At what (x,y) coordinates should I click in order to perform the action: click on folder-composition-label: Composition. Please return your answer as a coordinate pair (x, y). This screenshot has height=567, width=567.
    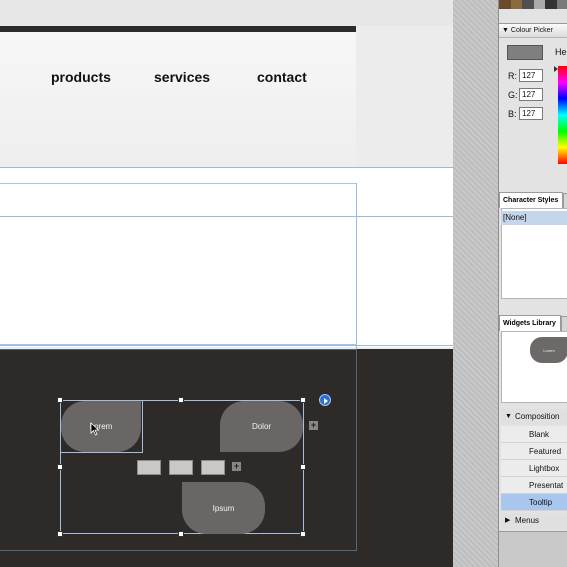
    Looking at the image, I should click on (537, 416).